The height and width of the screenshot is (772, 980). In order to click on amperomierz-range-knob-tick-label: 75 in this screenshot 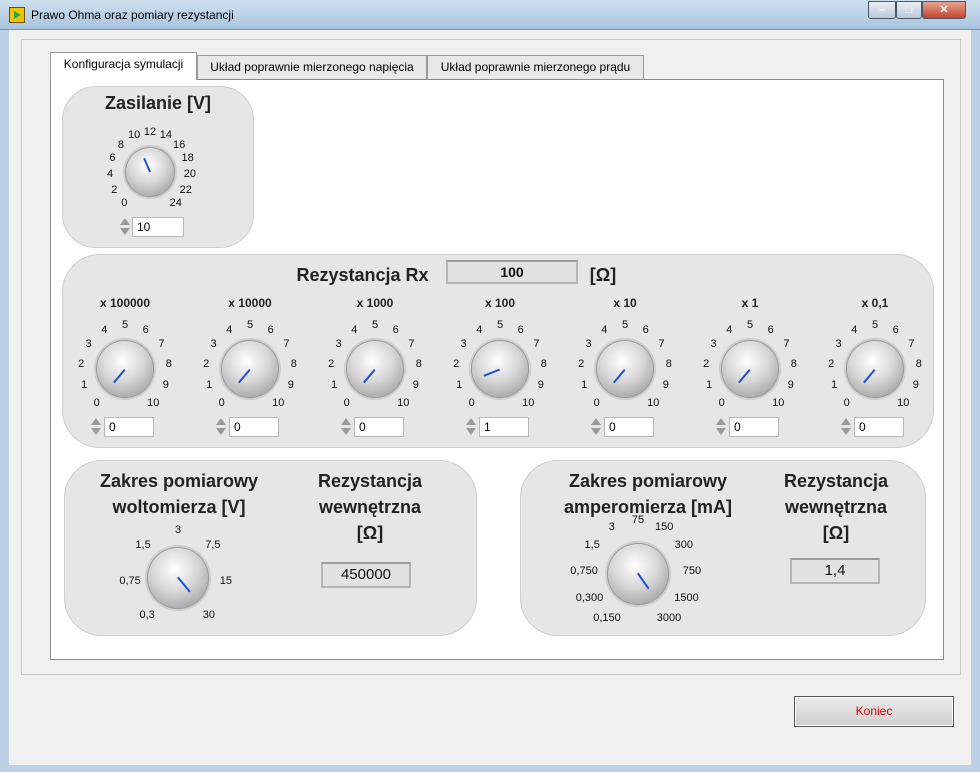, I will do `click(638, 520)`.